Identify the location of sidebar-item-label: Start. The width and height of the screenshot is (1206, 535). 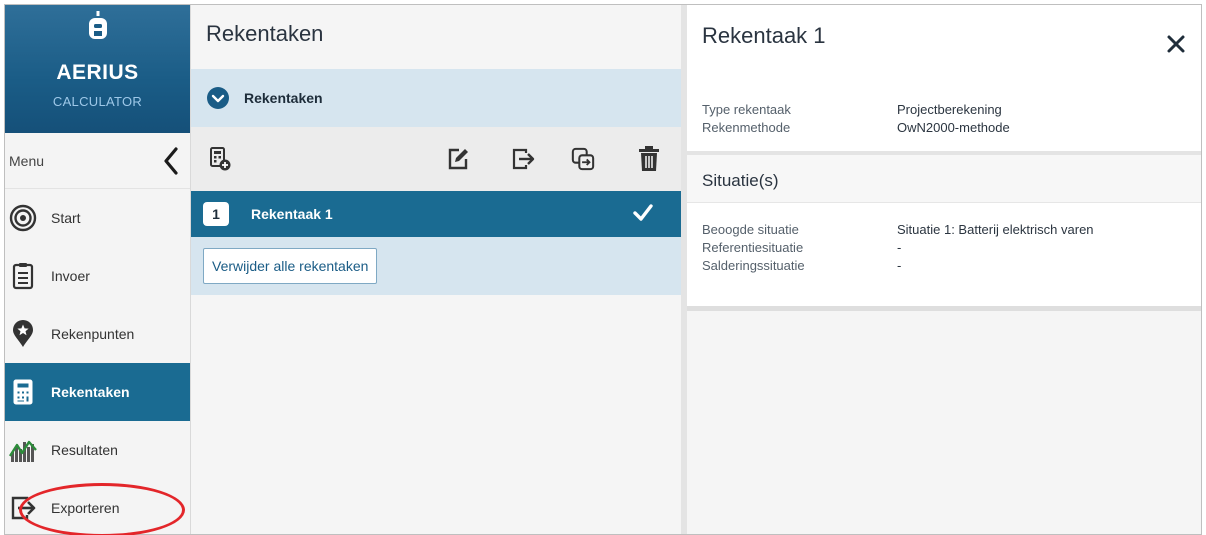
(66, 218).